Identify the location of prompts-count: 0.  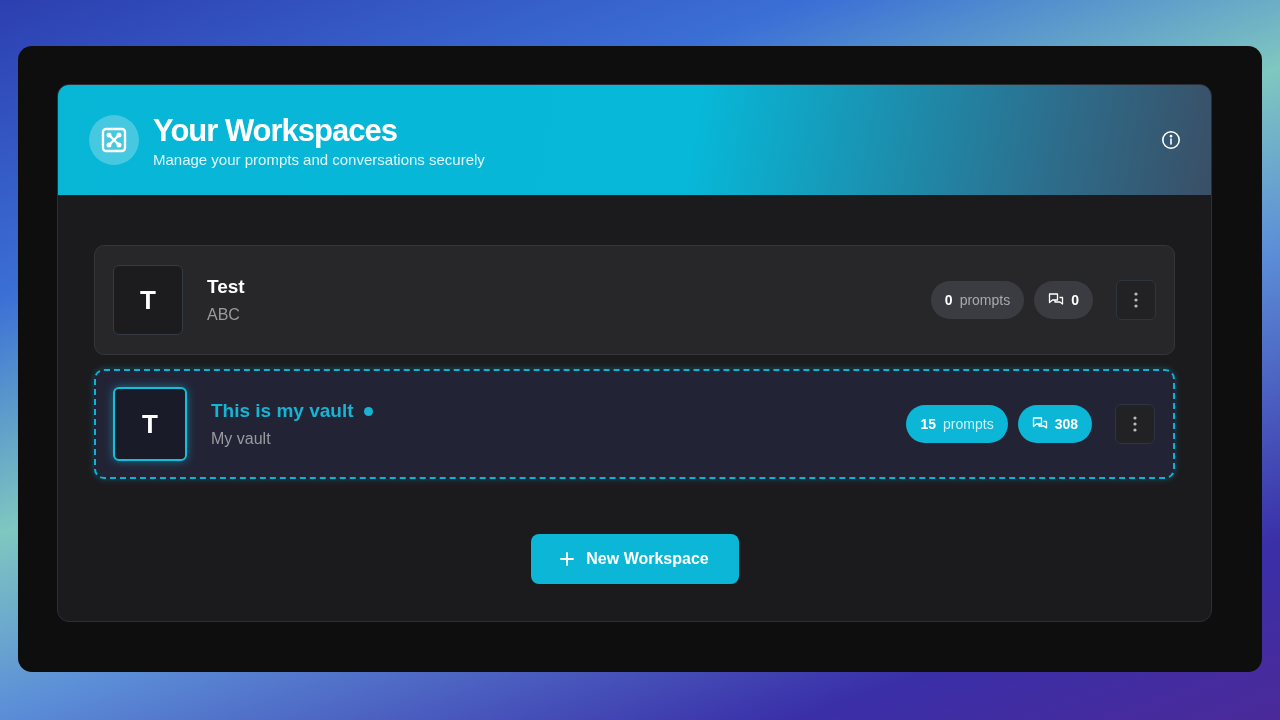
(948, 300).